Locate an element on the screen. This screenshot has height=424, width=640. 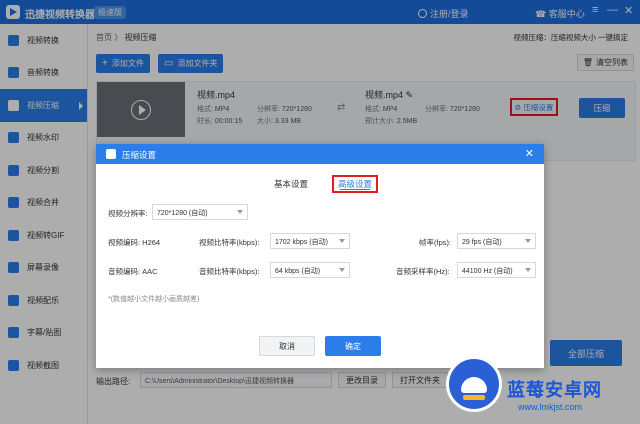
resolution-select: 720*1280 (自动) is located at coordinates (200, 212).